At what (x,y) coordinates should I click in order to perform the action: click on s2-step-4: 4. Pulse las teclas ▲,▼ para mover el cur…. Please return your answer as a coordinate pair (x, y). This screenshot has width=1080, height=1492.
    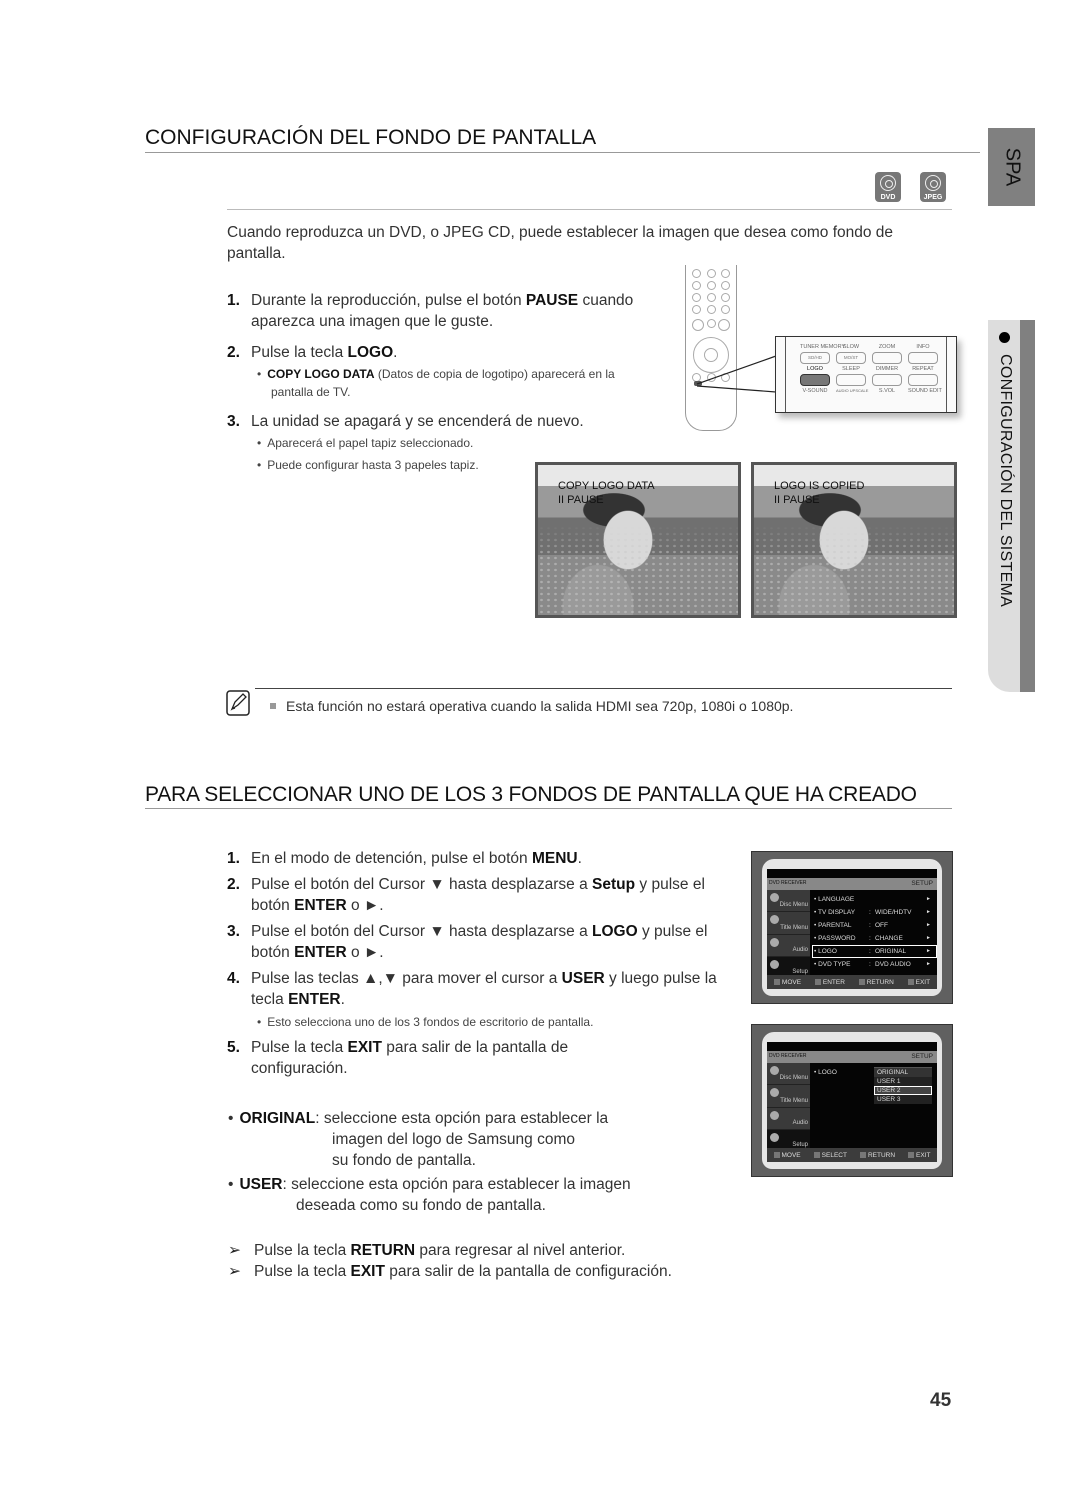
    Looking at the image, I should click on (472, 989).